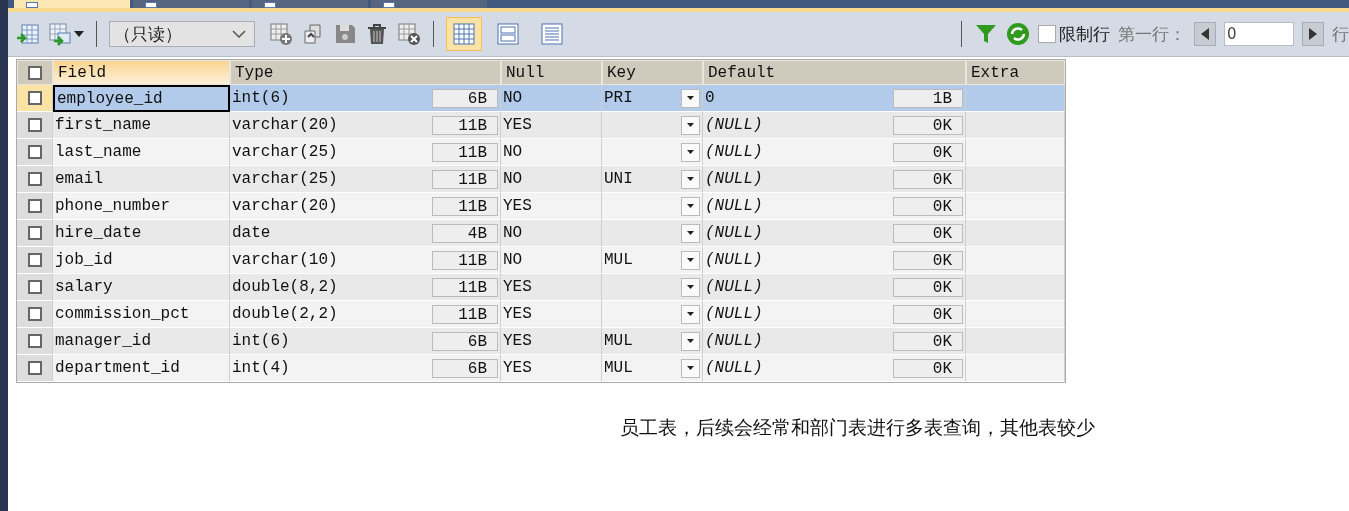  Describe the element at coordinates (239, 34) in the screenshot. I see `chevron-icon` at that location.